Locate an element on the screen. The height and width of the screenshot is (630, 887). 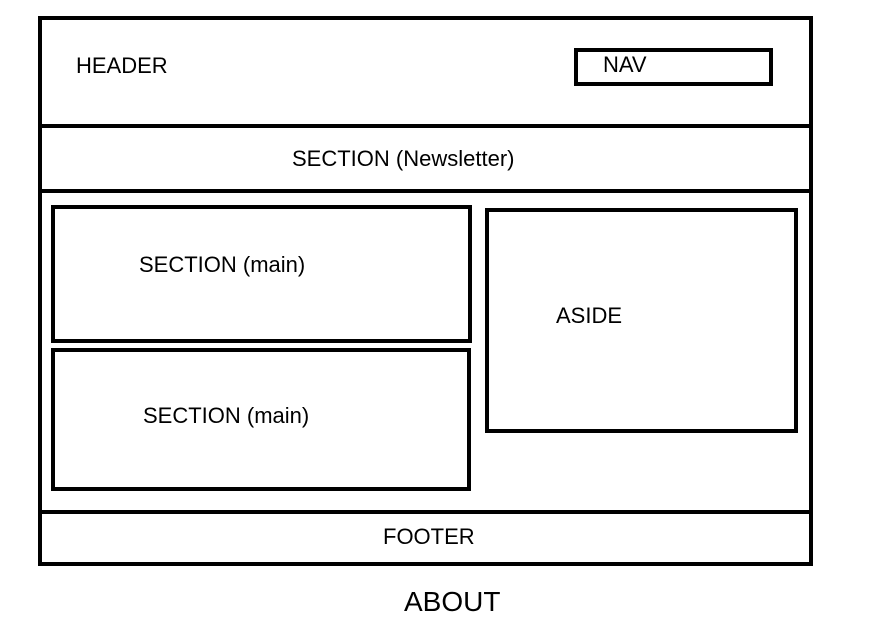
header-label: HEADER is located at coordinates (122, 65).